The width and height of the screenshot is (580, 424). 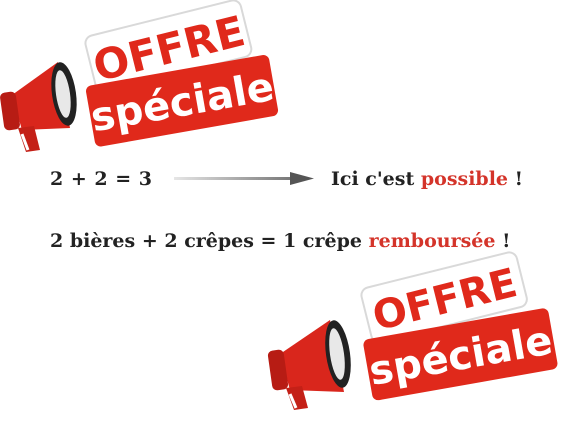 What do you see at coordinates (376, 179) in the screenshot?
I see `claim-prefix: Ici c'est` at bounding box center [376, 179].